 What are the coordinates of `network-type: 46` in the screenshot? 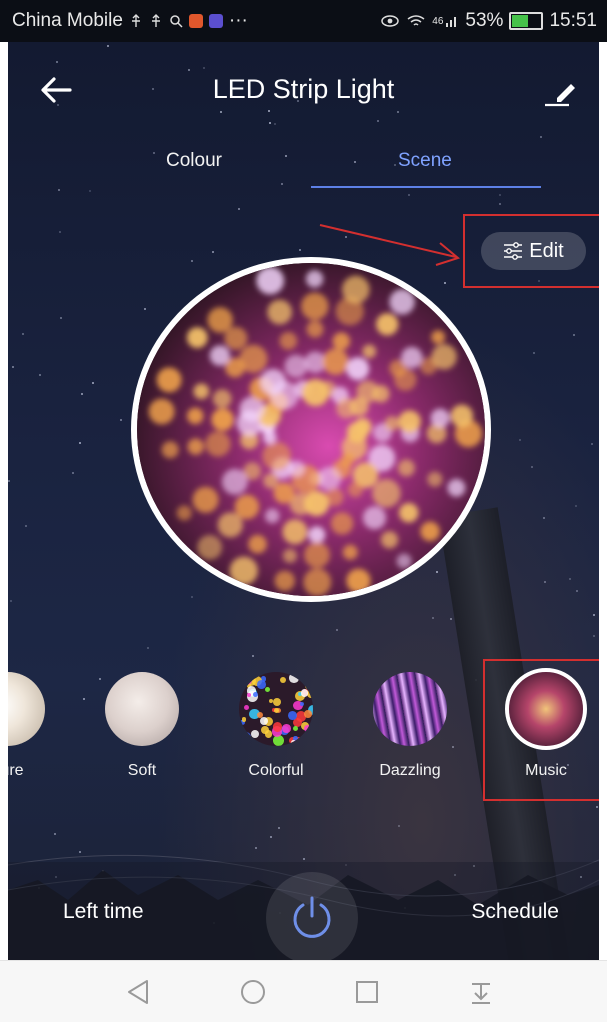 It's located at (438, 21).